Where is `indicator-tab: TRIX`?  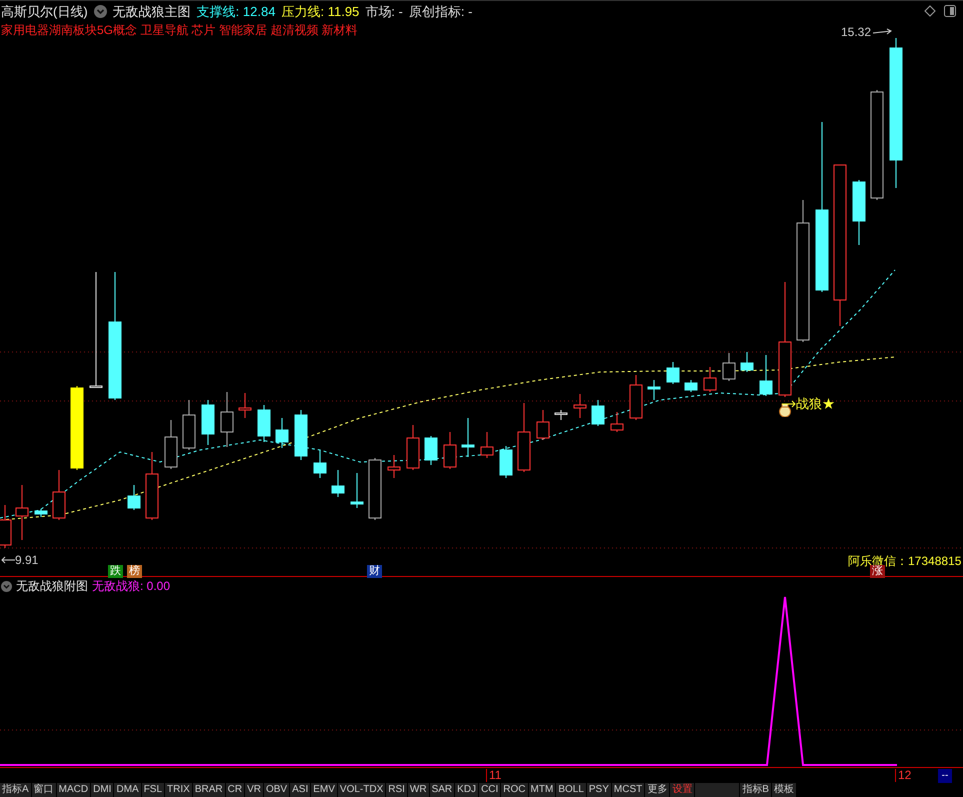 indicator-tab: TRIX is located at coordinates (178, 790).